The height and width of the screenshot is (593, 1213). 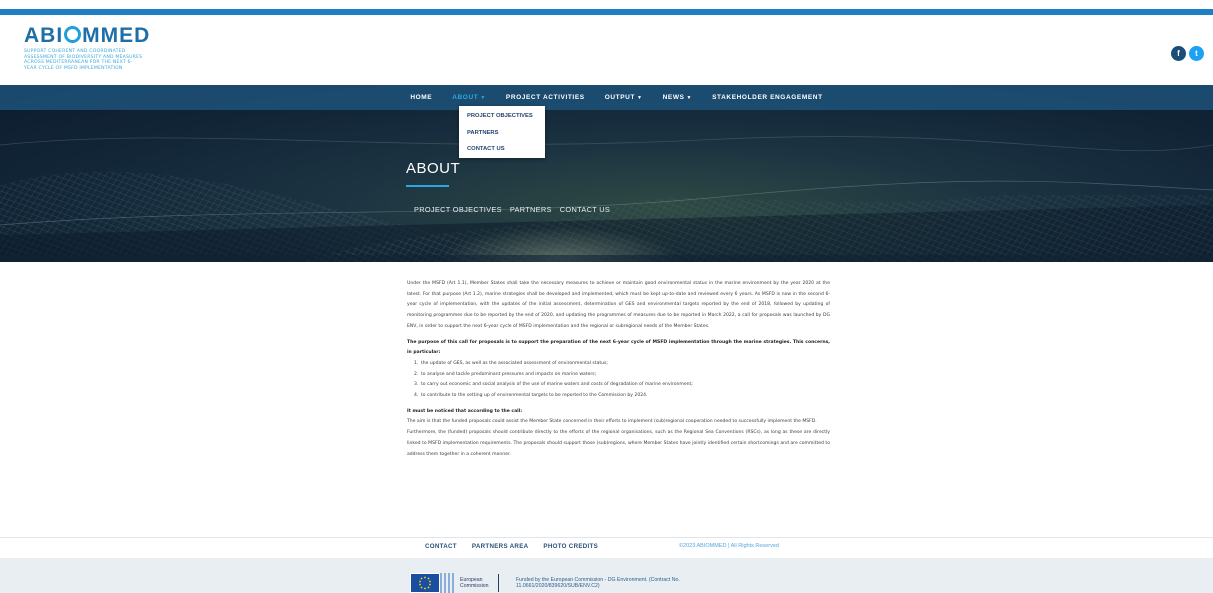 What do you see at coordinates (570, 546) in the screenshot?
I see `footer-link-photo-credits: PHOTO CREDITS` at bounding box center [570, 546].